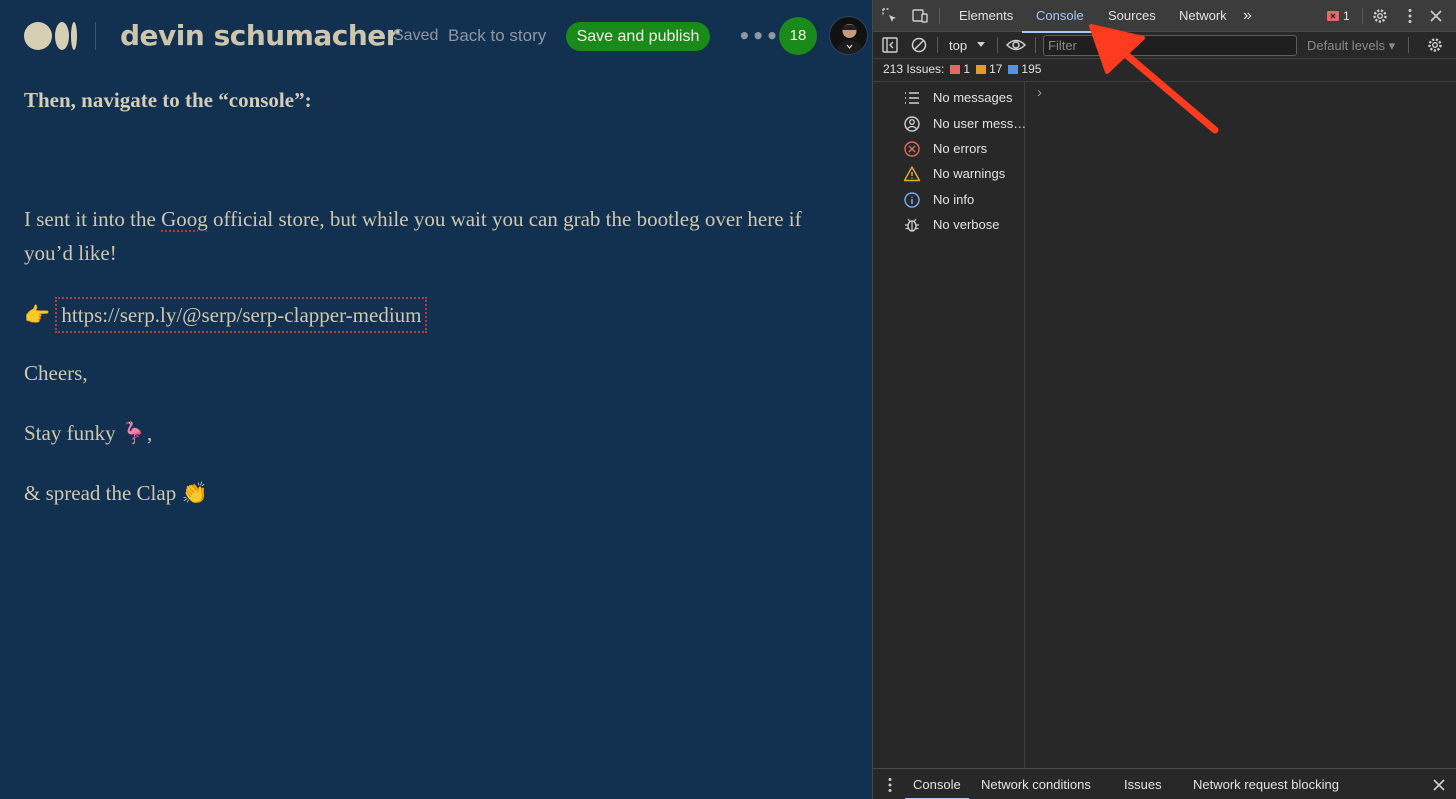 The height and width of the screenshot is (799, 1456). I want to click on info-icon, so click(912, 200).